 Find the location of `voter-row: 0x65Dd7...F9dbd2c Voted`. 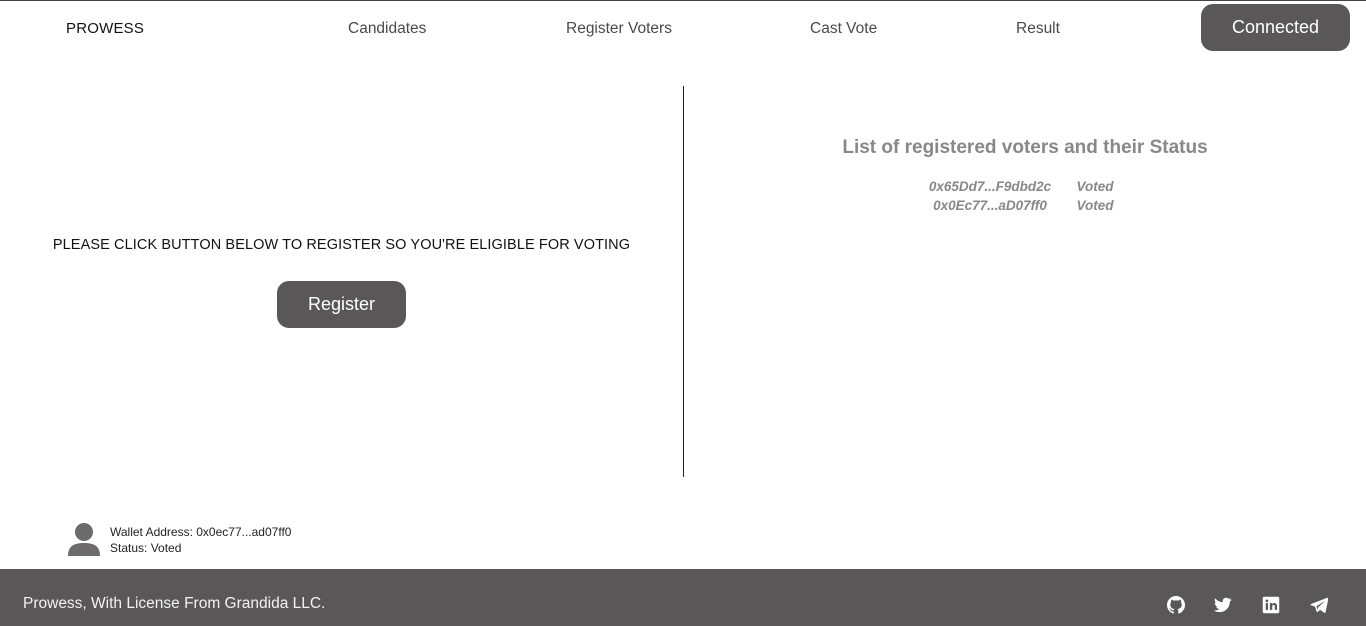

voter-row: 0x65Dd7...F9dbd2c Voted is located at coordinates (1025, 186).